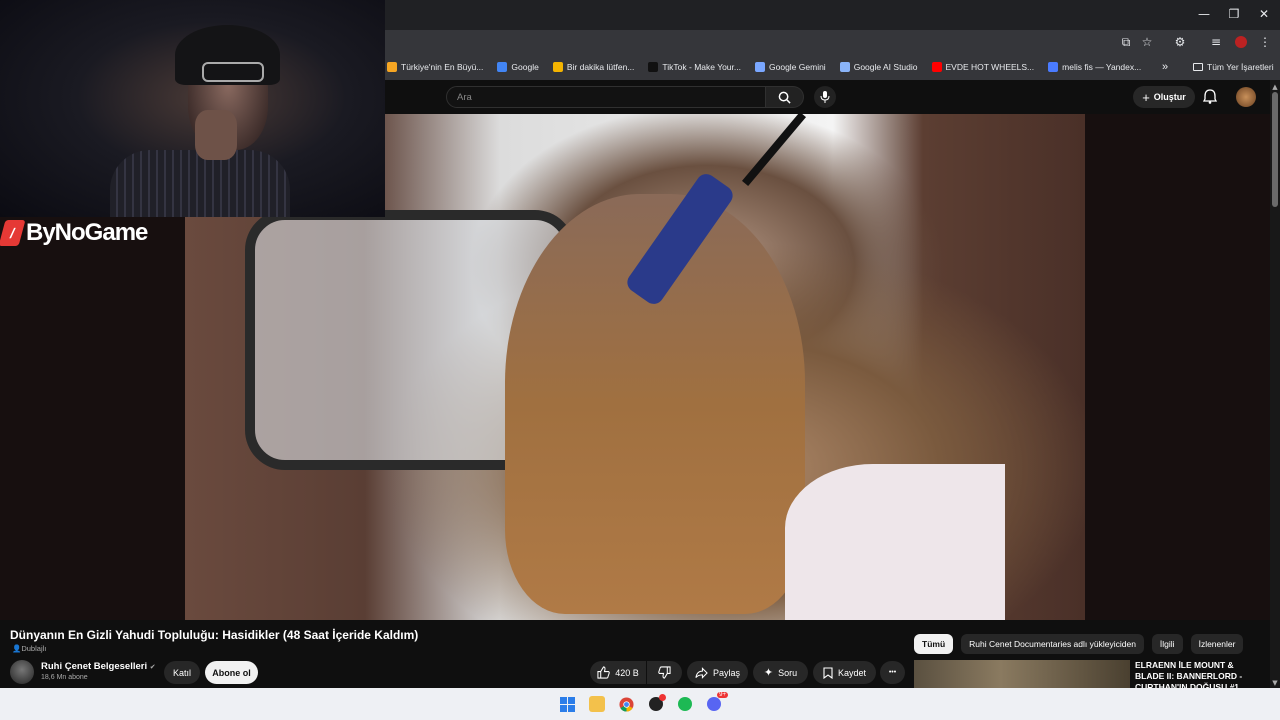 The image size is (1280, 720). I want to click on folder-icon, so click(1198, 67).